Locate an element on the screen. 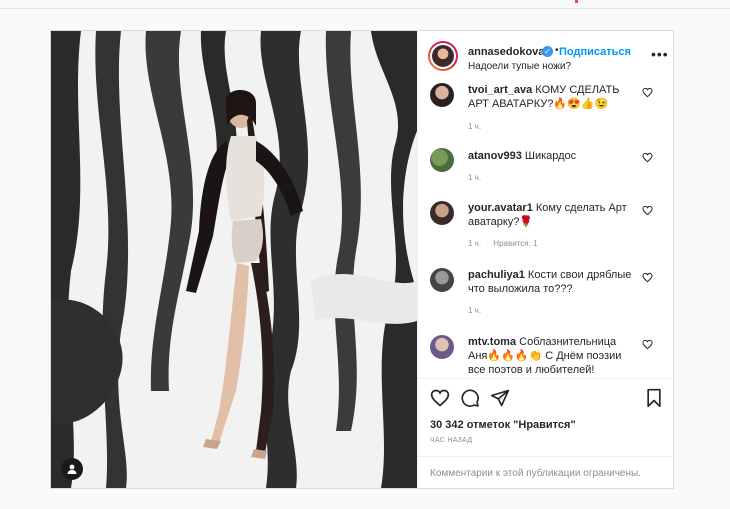 Image resolution: width=730 pixels, height=509 pixels. comment-meta: 1 ч. Нравится: 1 is located at coordinates (508, 243).